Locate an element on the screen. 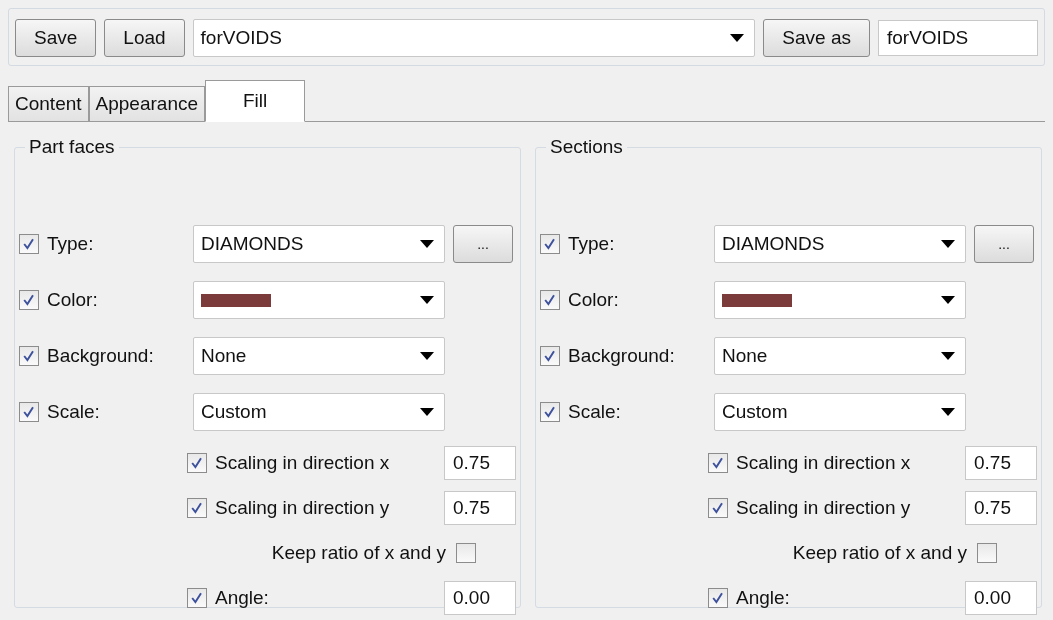  tab: Fill is located at coordinates (255, 101).